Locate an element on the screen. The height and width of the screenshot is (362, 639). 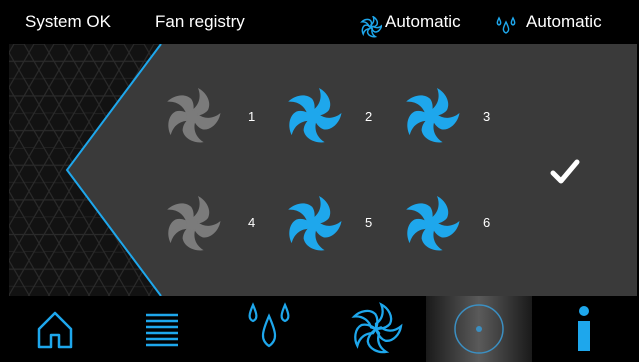
system-status: System OK is located at coordinates (68, 21).